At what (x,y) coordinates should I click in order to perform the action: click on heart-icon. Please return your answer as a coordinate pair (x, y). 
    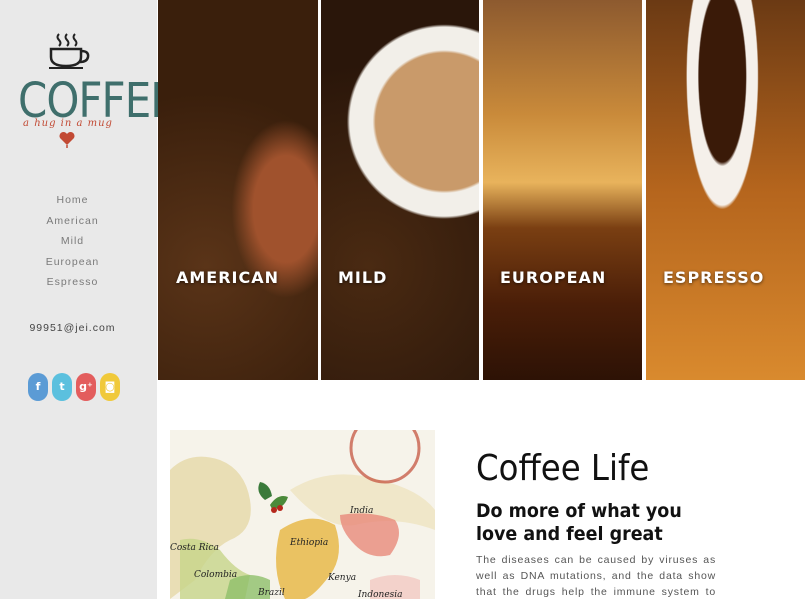
    Looking at the image, I should click on (67, 139).